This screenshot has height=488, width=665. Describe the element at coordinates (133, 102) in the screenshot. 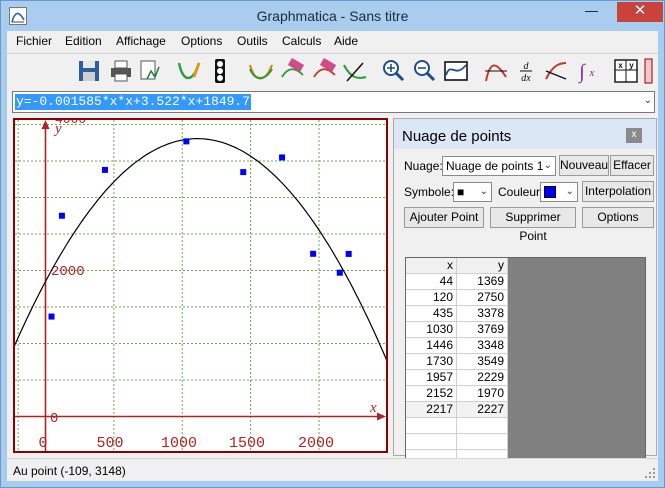

I see `equation-input: y=-0.001585*x*x+3.522*x+1849.7` at that location.